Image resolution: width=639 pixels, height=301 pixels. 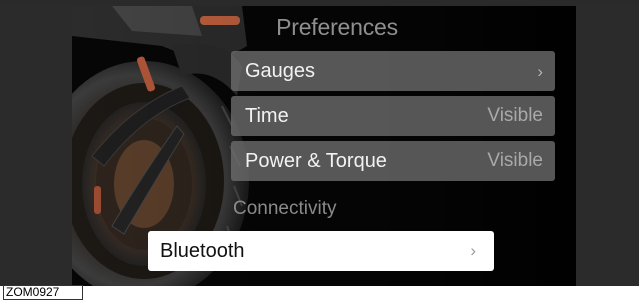 I want to click on menu-item-power-torque: Power & Torque Visible, so click(x=393, y=161).